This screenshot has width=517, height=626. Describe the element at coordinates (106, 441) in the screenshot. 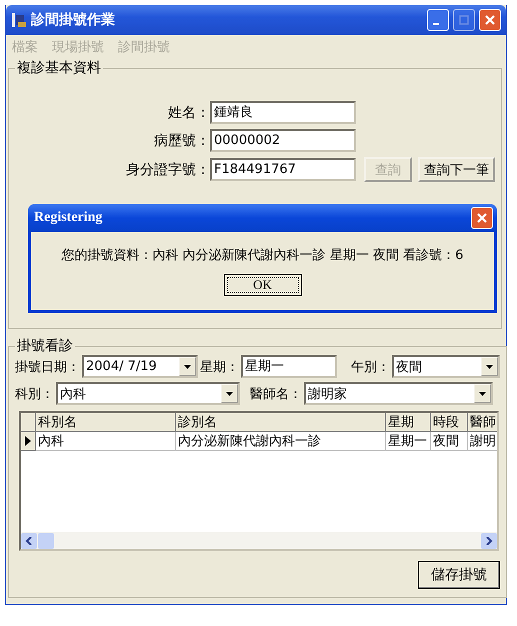

I see `table-cell: 內科` at that location.